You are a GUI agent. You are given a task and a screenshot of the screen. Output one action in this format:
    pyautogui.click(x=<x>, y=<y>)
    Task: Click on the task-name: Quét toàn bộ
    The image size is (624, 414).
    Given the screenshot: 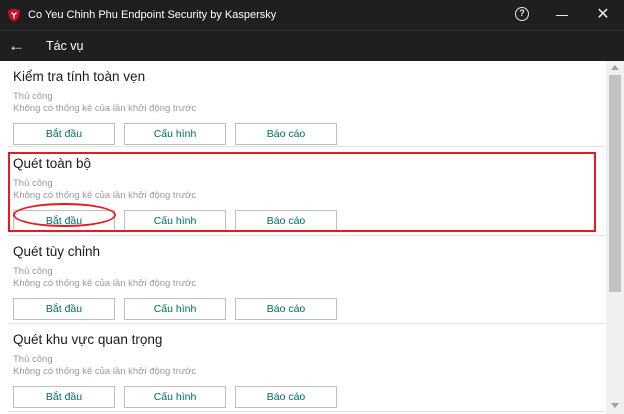 What is the action you would take?
    pyautogui.click(x=52, y=163)
    